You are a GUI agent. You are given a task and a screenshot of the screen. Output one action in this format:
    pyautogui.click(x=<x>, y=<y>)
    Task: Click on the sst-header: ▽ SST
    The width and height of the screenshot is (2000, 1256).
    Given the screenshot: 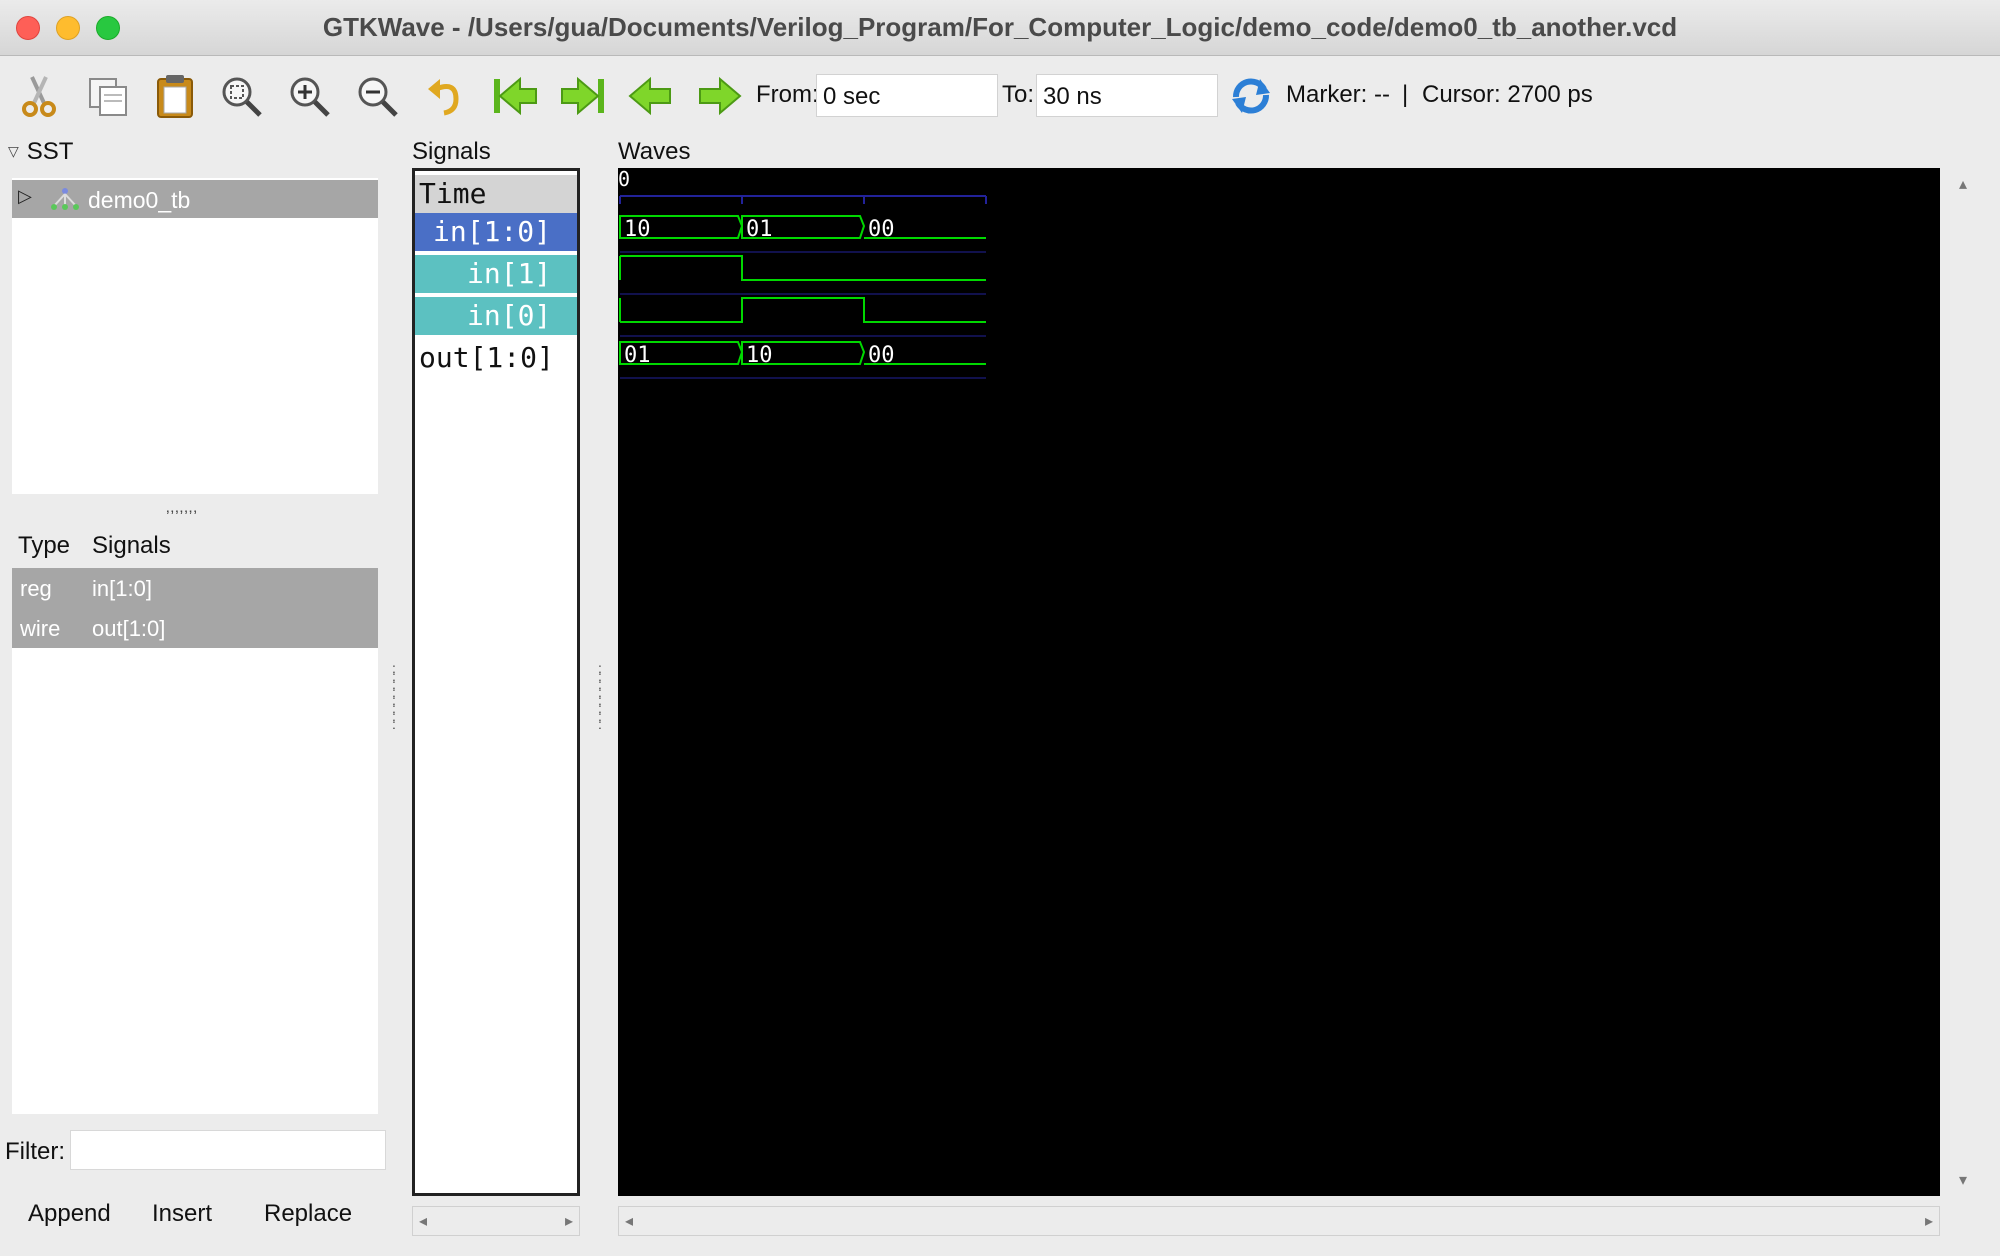 What is the action you would take?
    pyautogui.click(x=40, y=152)
    